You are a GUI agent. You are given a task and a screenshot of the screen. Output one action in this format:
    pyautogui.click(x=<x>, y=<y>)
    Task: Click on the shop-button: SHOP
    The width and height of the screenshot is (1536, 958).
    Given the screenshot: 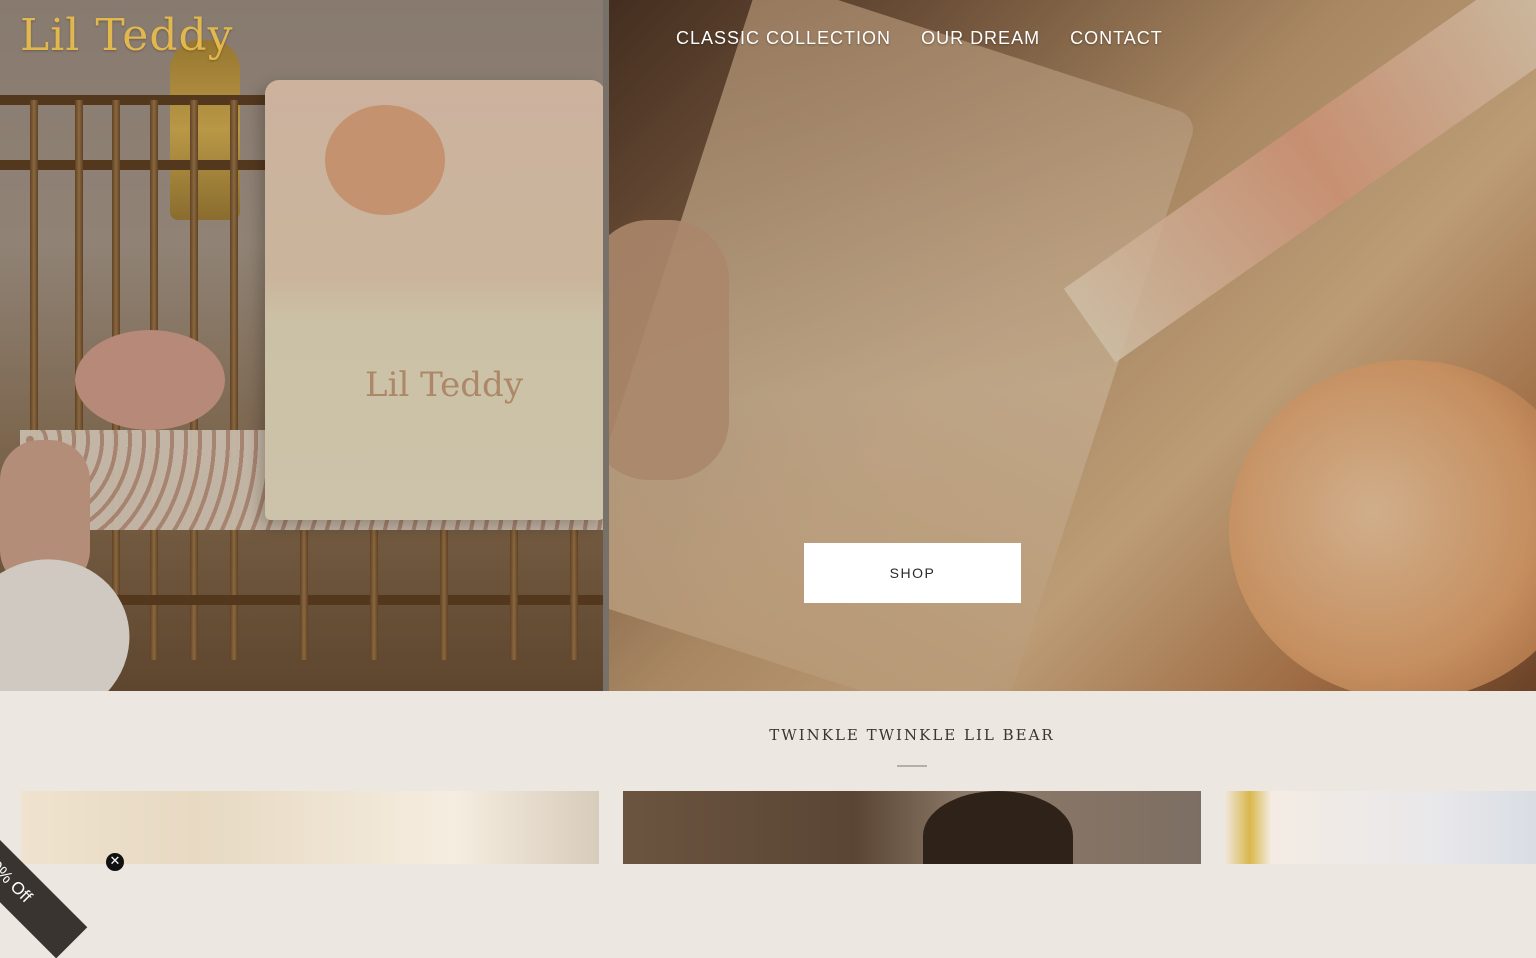 What is the action you would take?
    pyautogui.click(x=912, y=573)
    